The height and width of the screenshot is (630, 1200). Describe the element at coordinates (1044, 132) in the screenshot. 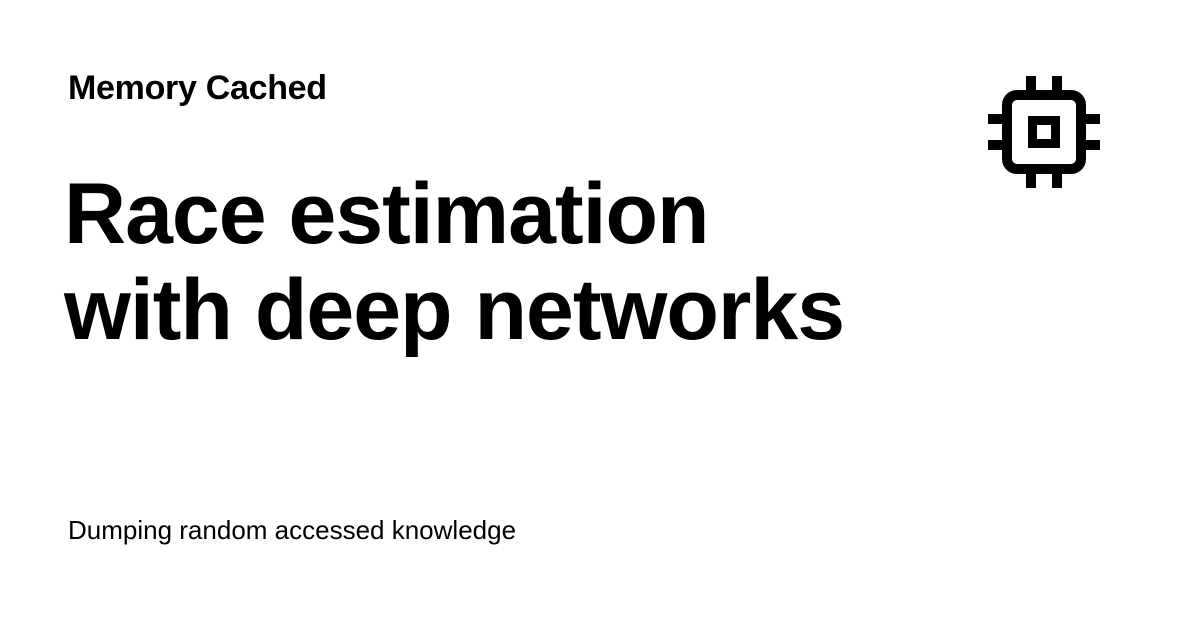

I see `cpu-chip-icon` at that location.